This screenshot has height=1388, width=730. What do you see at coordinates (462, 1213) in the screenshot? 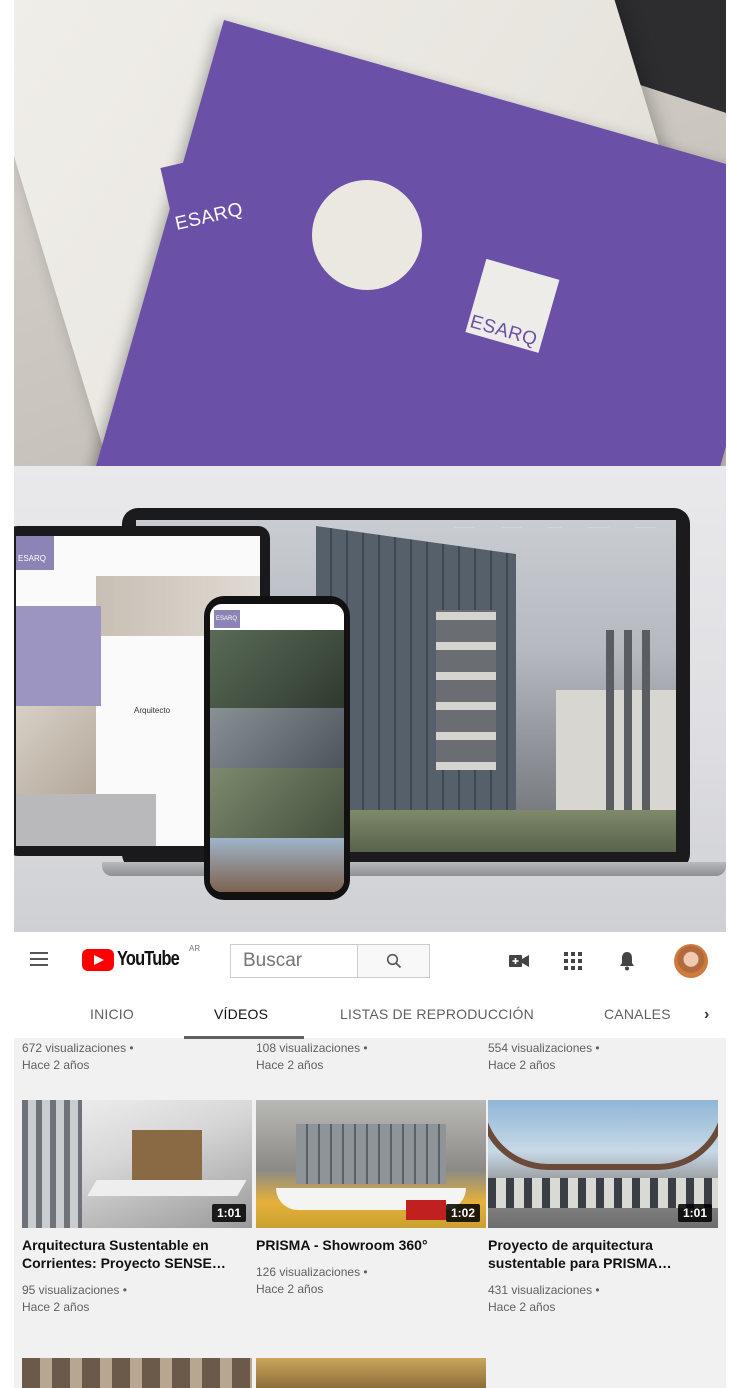
I see `video-duration: 1:02` at bounding box center [462, 1213].